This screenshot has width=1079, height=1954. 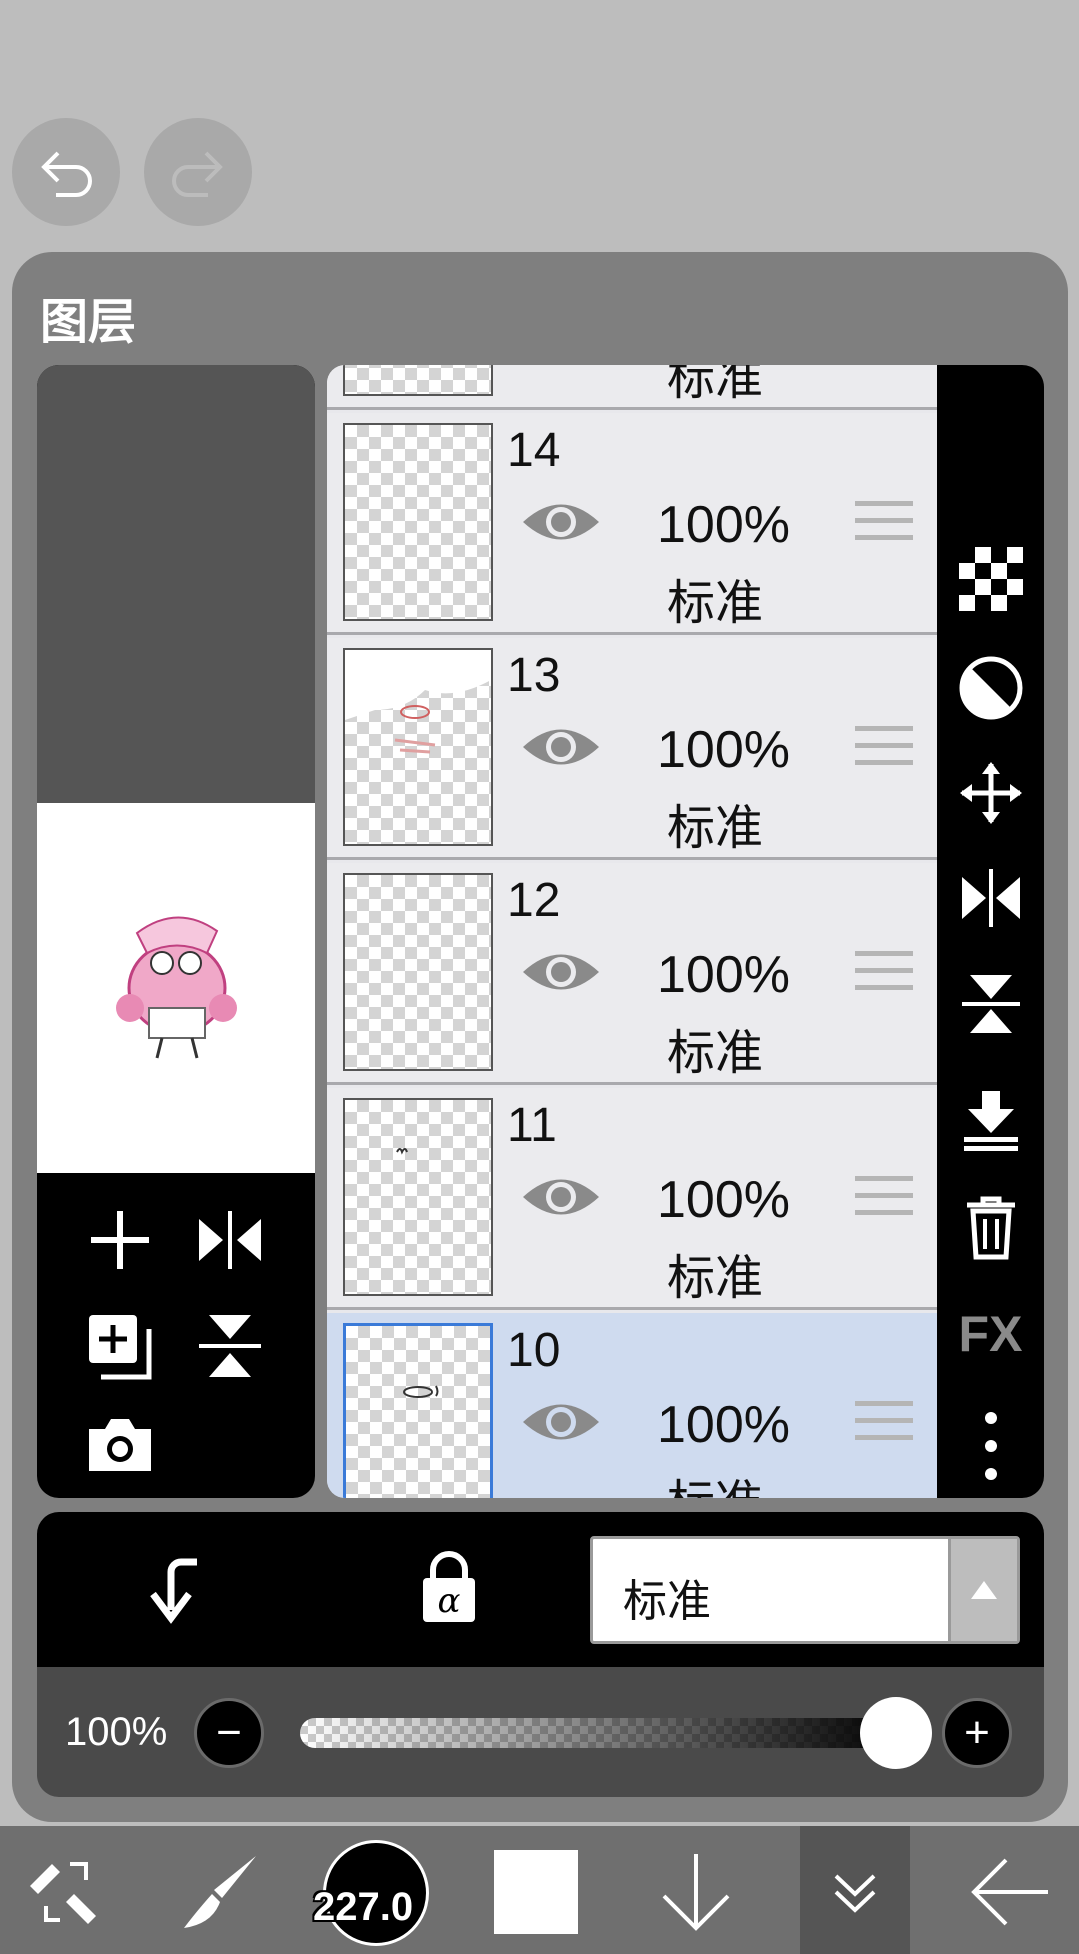 I want to click on adjust-button, so click(x=990, y=688).